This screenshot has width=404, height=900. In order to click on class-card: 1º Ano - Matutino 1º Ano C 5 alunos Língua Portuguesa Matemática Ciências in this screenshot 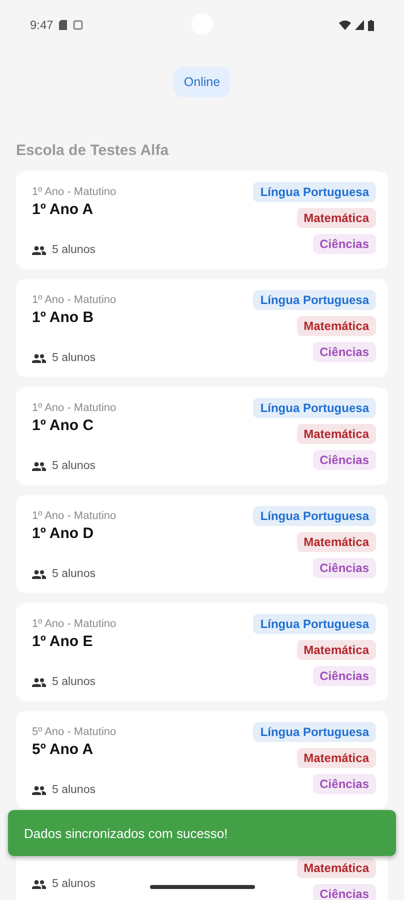, I will do `click(202, 436)`.